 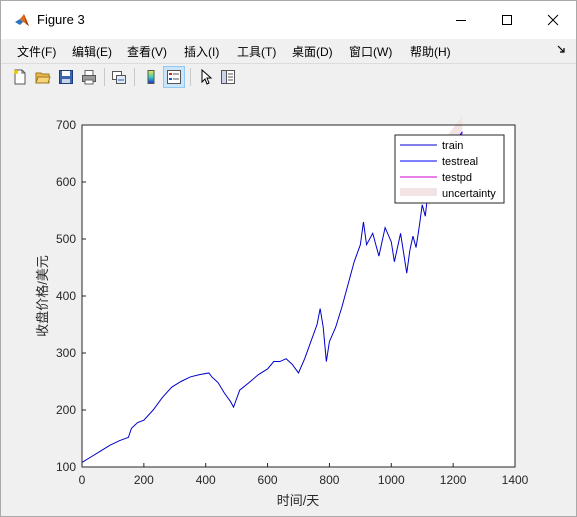 What do you see at coordinates (66, 353) in the screenshot?
I see `y-tick-label: 300` at bounding box center [66, 353].